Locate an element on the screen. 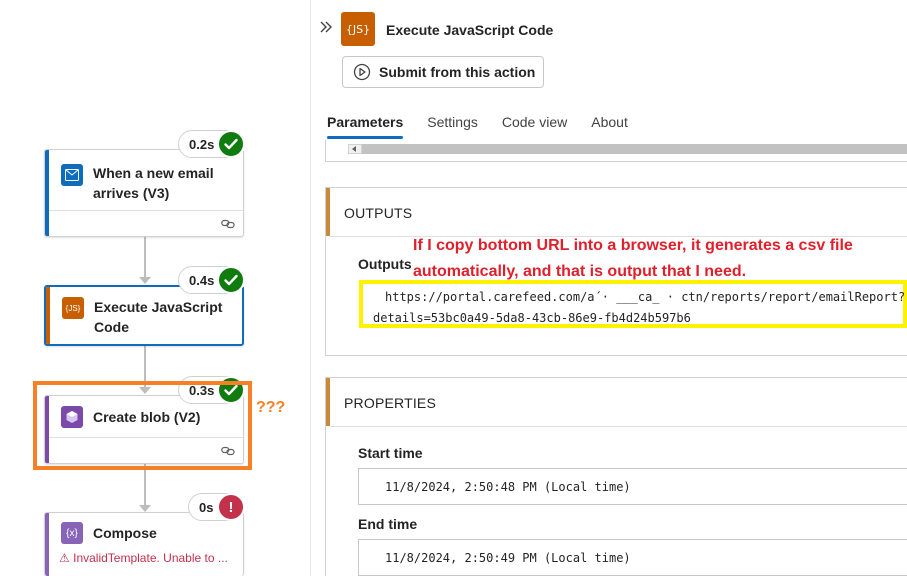 This screenshot has height=576, width=907. panel-tabs: Parameters Settings Code view About is located at coordinates (489, 126).